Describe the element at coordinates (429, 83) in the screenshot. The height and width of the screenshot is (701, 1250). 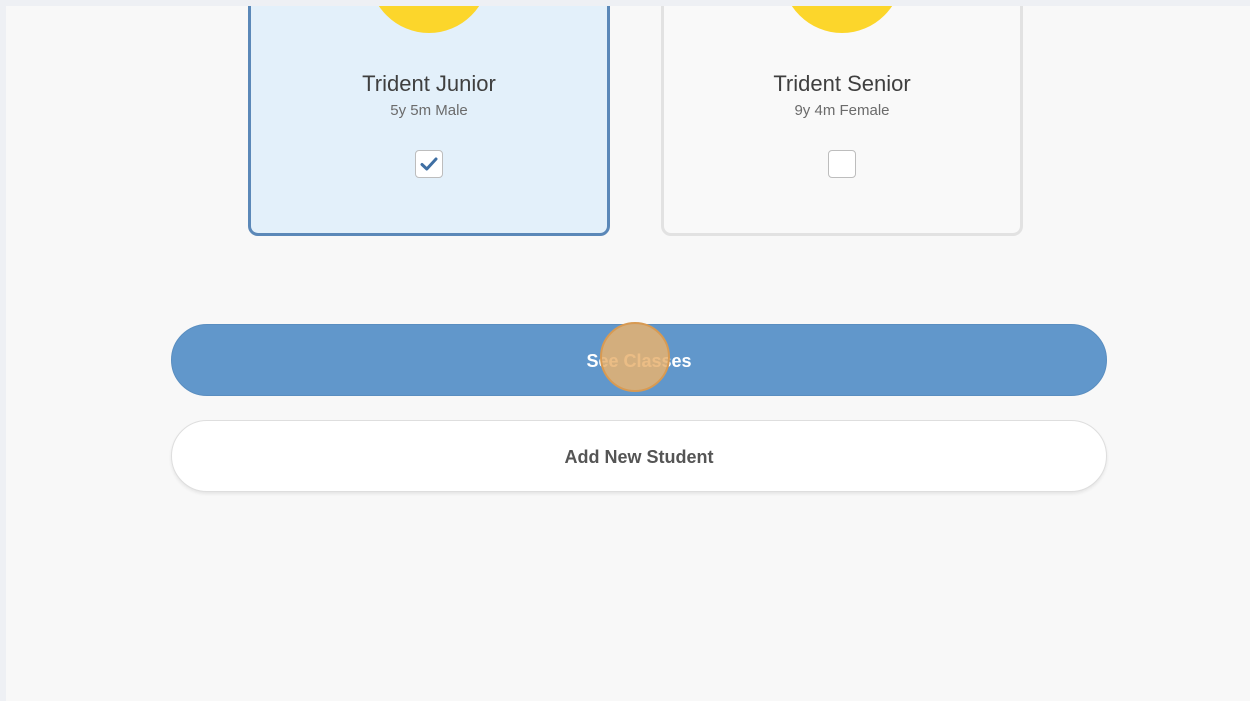
I see `student-name: Trident Junior` at that location.